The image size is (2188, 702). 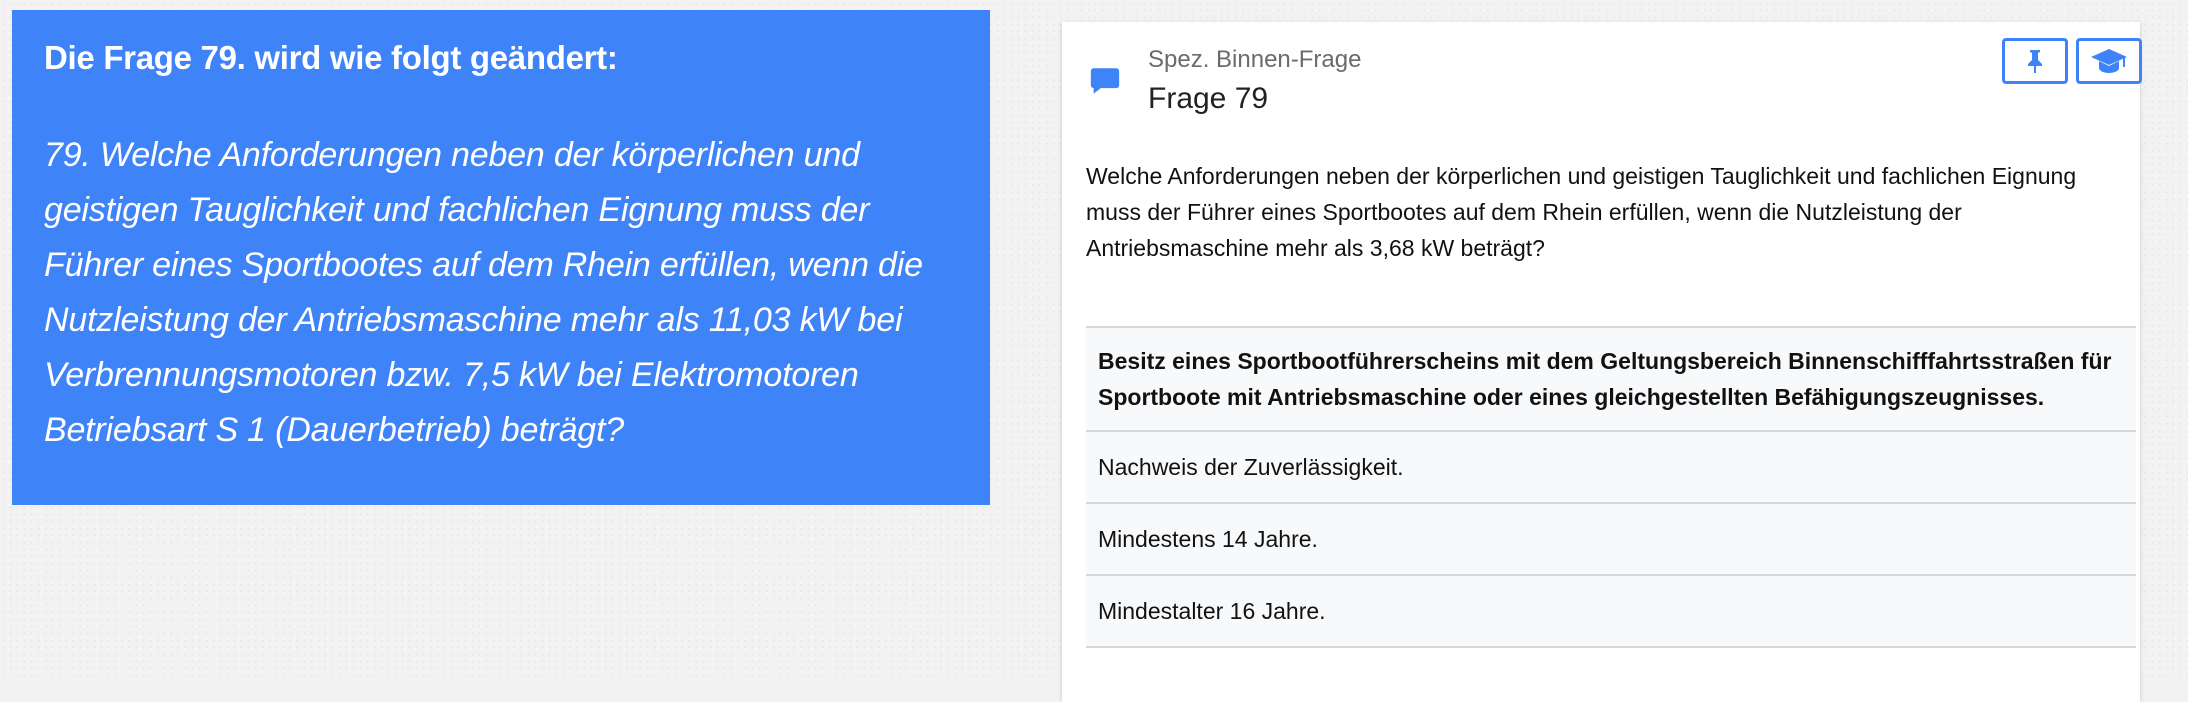 I want to click on pin-icon, so click(x=2035, y=61).